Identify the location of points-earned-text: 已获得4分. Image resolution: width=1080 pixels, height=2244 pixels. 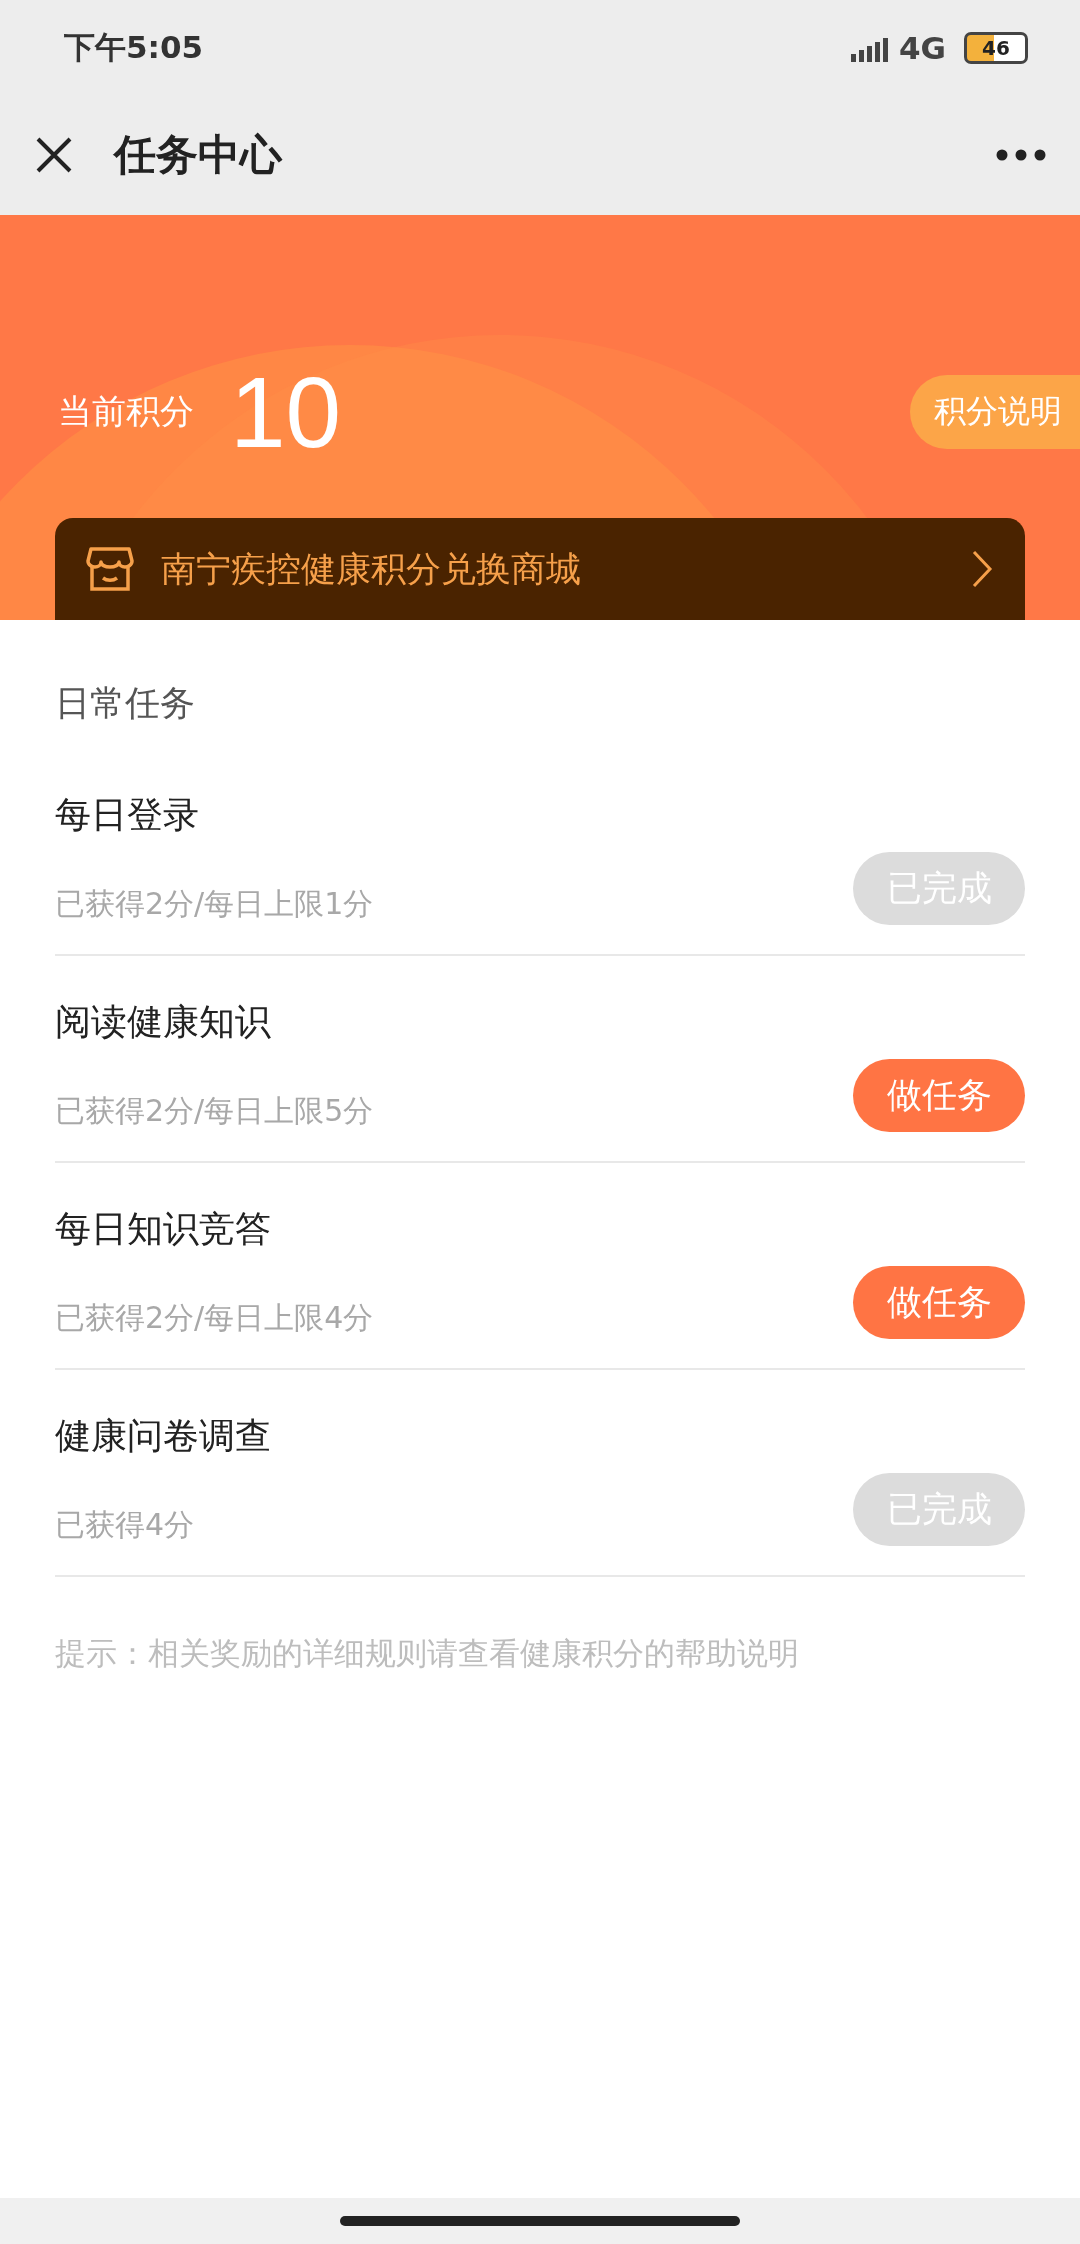
(125, 1525).